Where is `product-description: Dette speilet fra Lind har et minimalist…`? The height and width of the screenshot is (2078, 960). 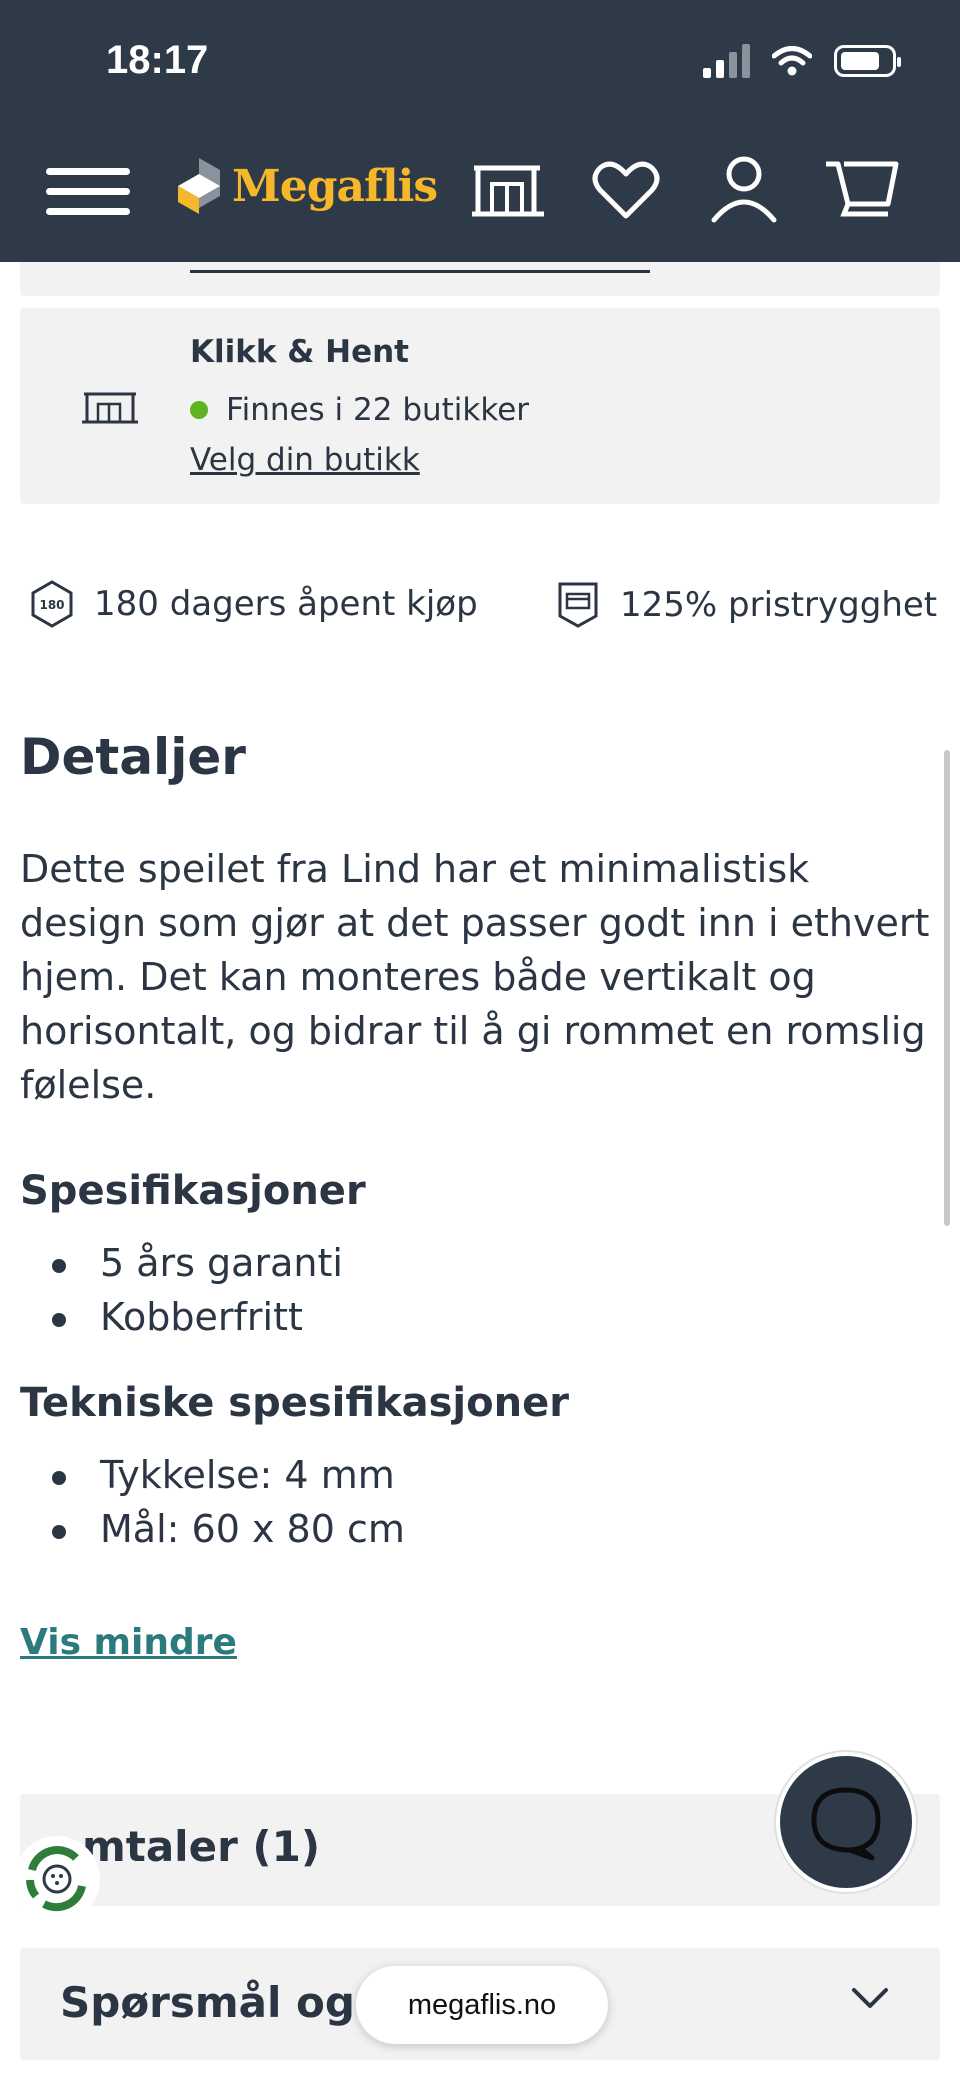
product-description: Dette speilet fra Lind har et minimalist… is located at coordinates (475, 977).